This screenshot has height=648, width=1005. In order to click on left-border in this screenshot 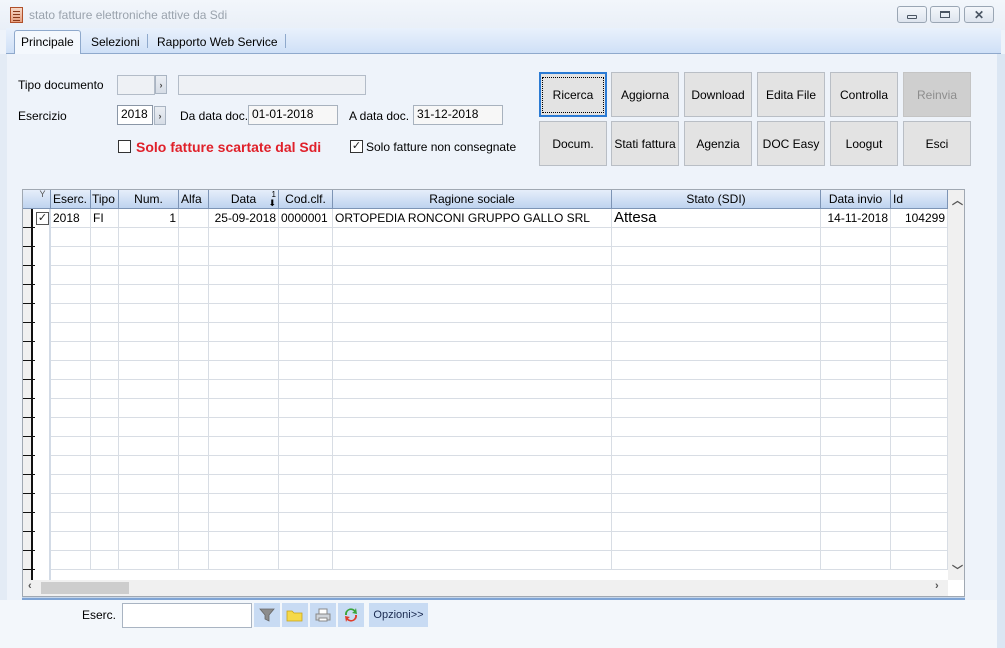, I will do `click(3, 351)`.